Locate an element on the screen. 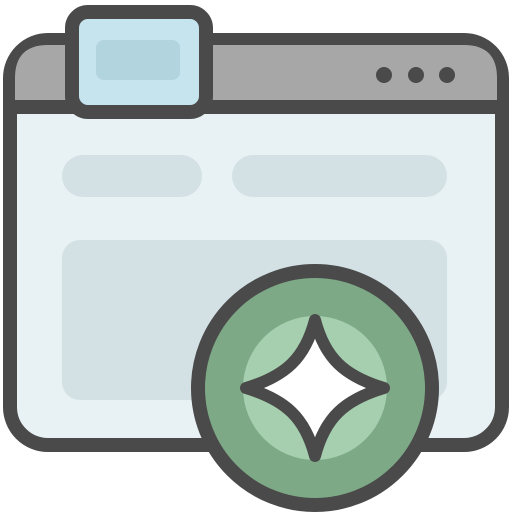  placeholder-bar-short is located at coordinates (132, 176).